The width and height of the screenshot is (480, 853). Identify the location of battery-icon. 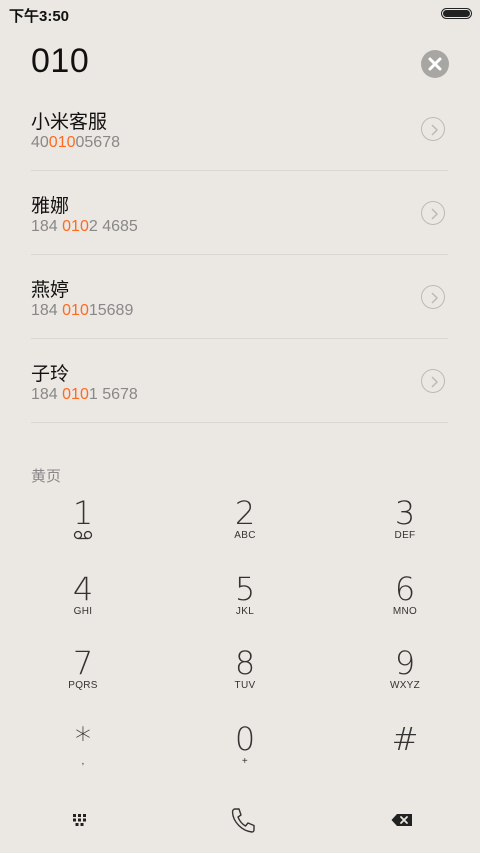
(456, 13).